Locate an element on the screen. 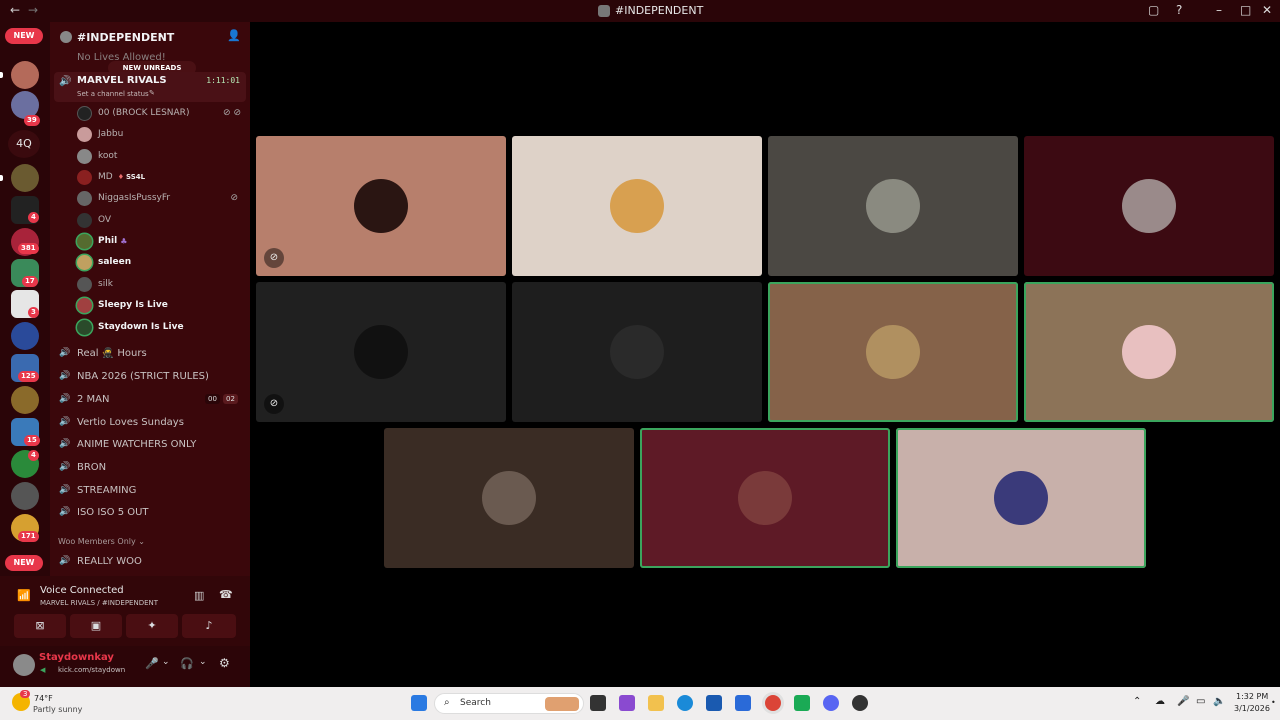 The image size is (1280, 720). camera-button: ⊠ is located at coordinates (40, 626).